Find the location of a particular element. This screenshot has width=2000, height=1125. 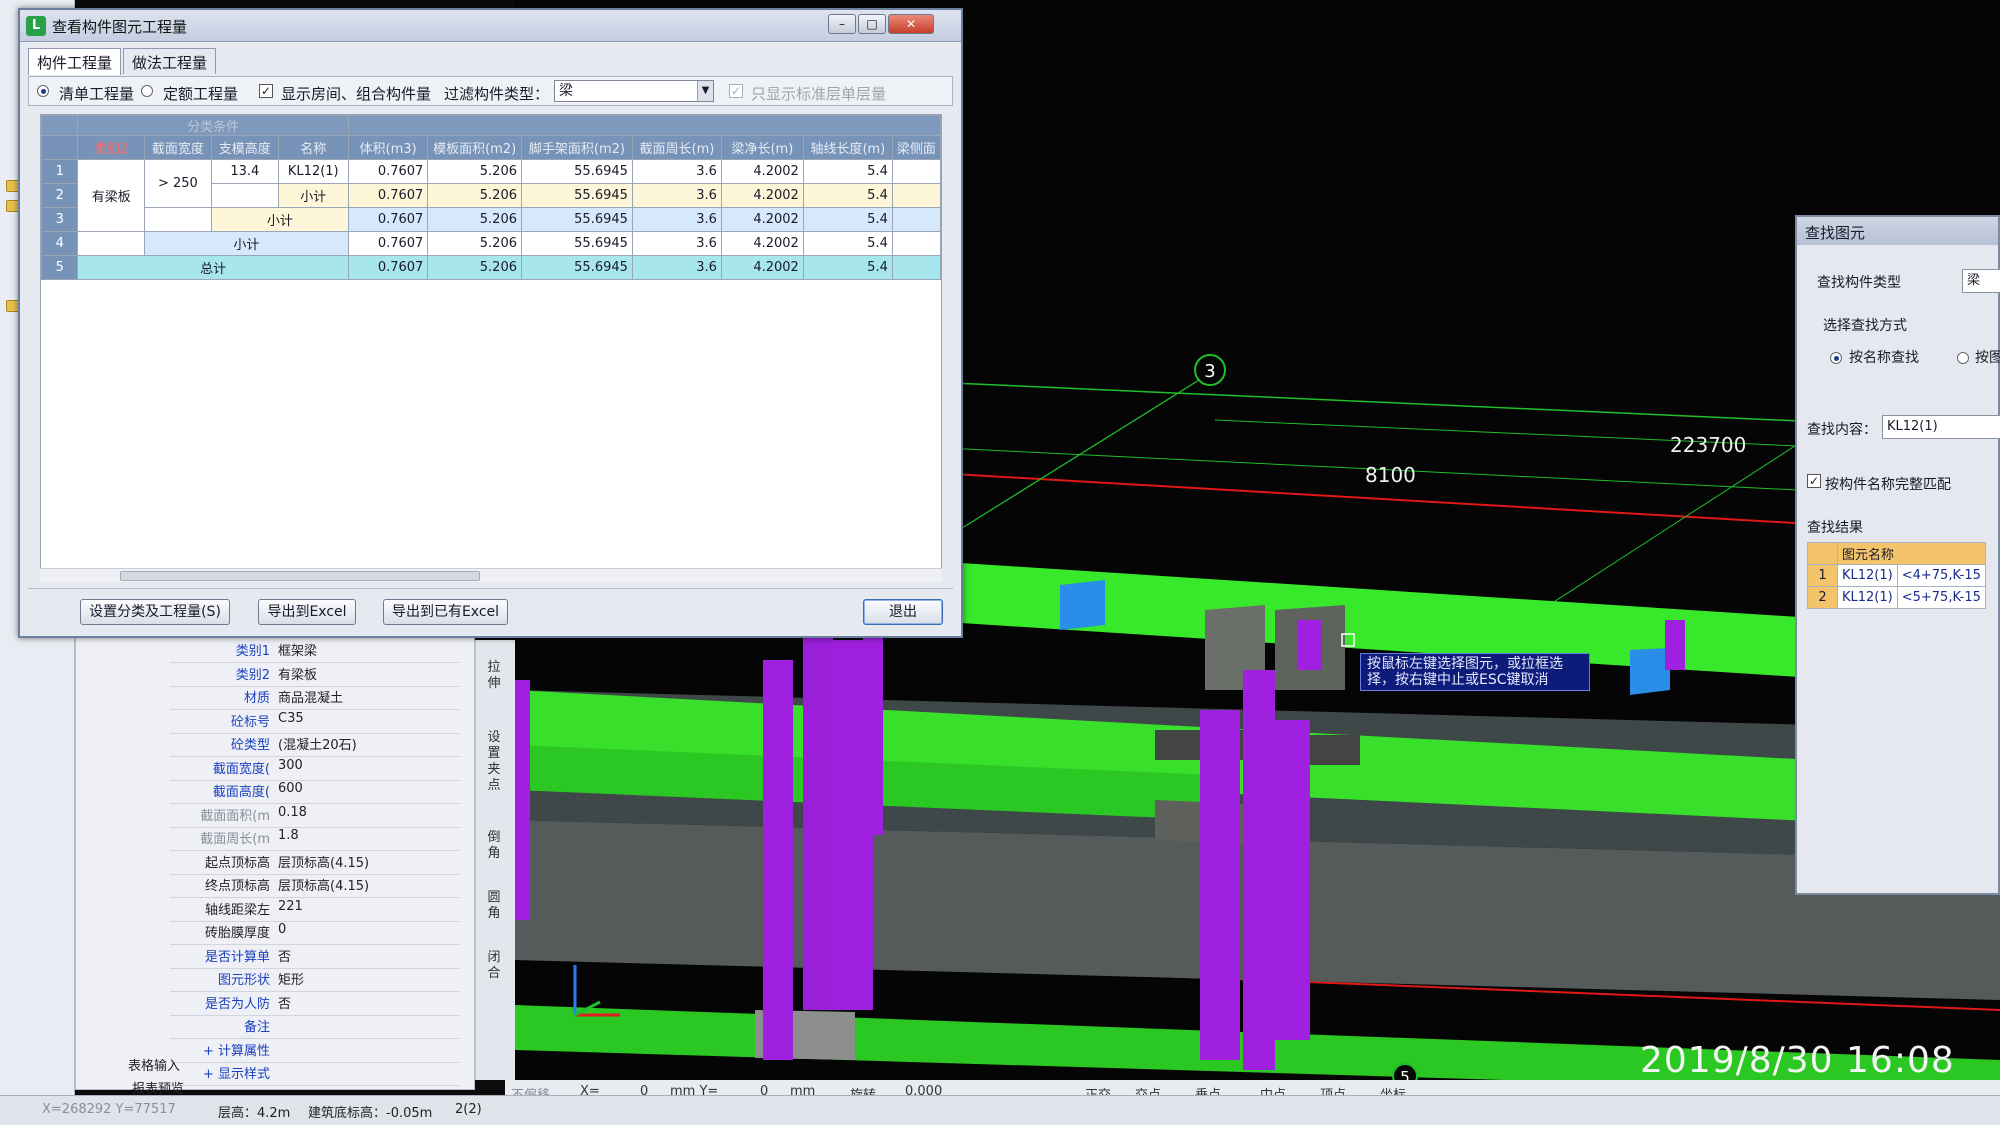

exit-button: 退出 is located at coordinates (903, 612).